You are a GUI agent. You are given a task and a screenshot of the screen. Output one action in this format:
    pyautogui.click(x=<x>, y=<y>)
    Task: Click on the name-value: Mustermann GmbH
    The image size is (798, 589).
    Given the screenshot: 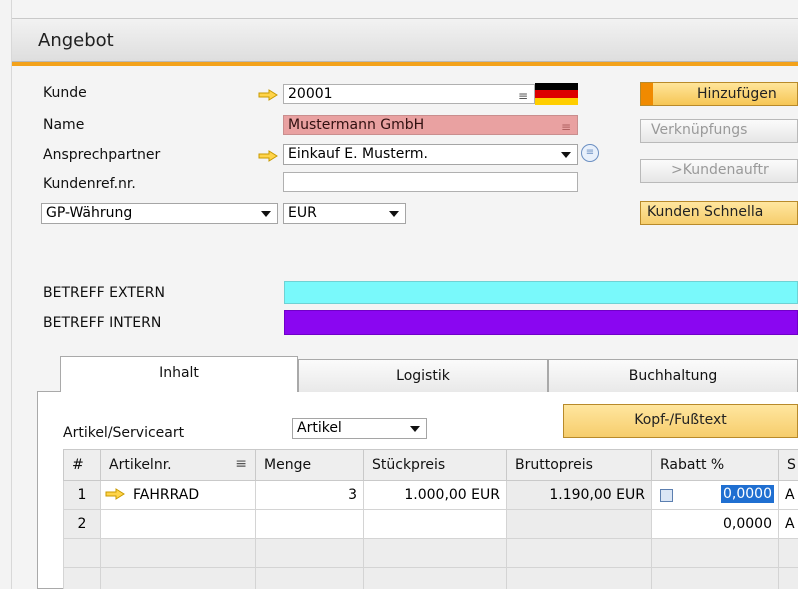 What is the action you would take?
    pyautogui.click(x=356, y=125)
    